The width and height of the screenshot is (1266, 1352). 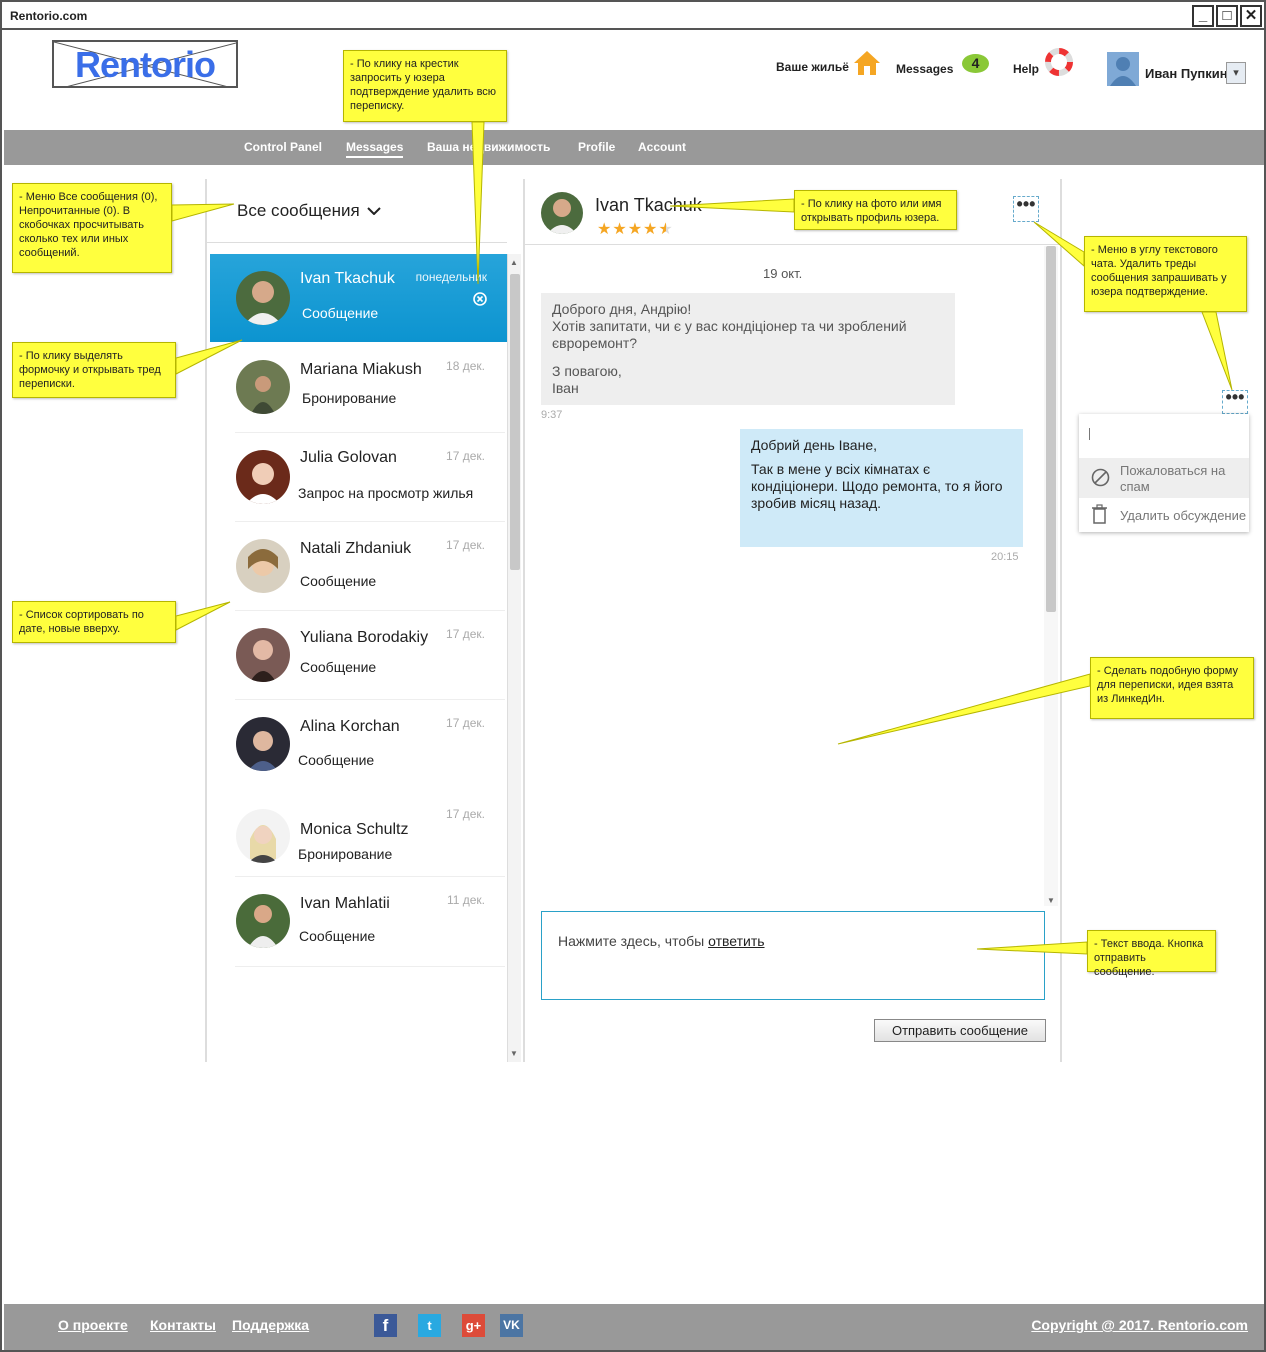 What do you see at coordinates (1173, 478) in the screenshot?
I see `menu-item-label: Пожаловаться на спам` at bounding box center [1173, 478].